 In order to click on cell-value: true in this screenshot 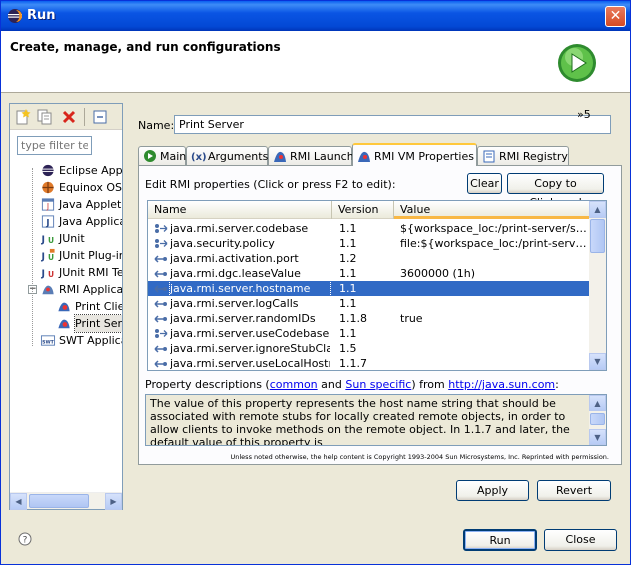, I will do `click(411, 318)`.